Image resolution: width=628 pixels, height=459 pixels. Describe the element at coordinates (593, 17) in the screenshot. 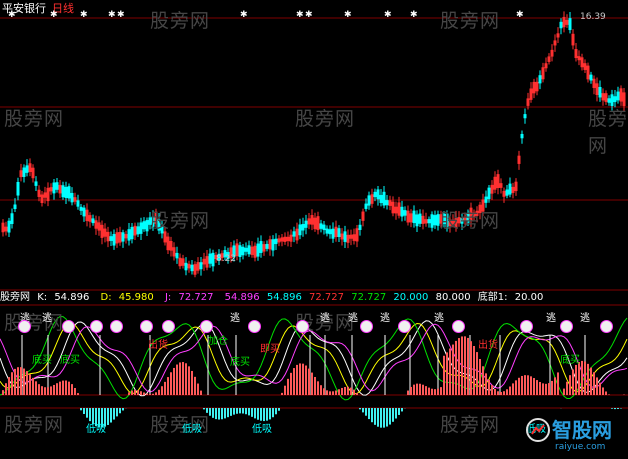

I see `price-high-label: 16.39` at that location.